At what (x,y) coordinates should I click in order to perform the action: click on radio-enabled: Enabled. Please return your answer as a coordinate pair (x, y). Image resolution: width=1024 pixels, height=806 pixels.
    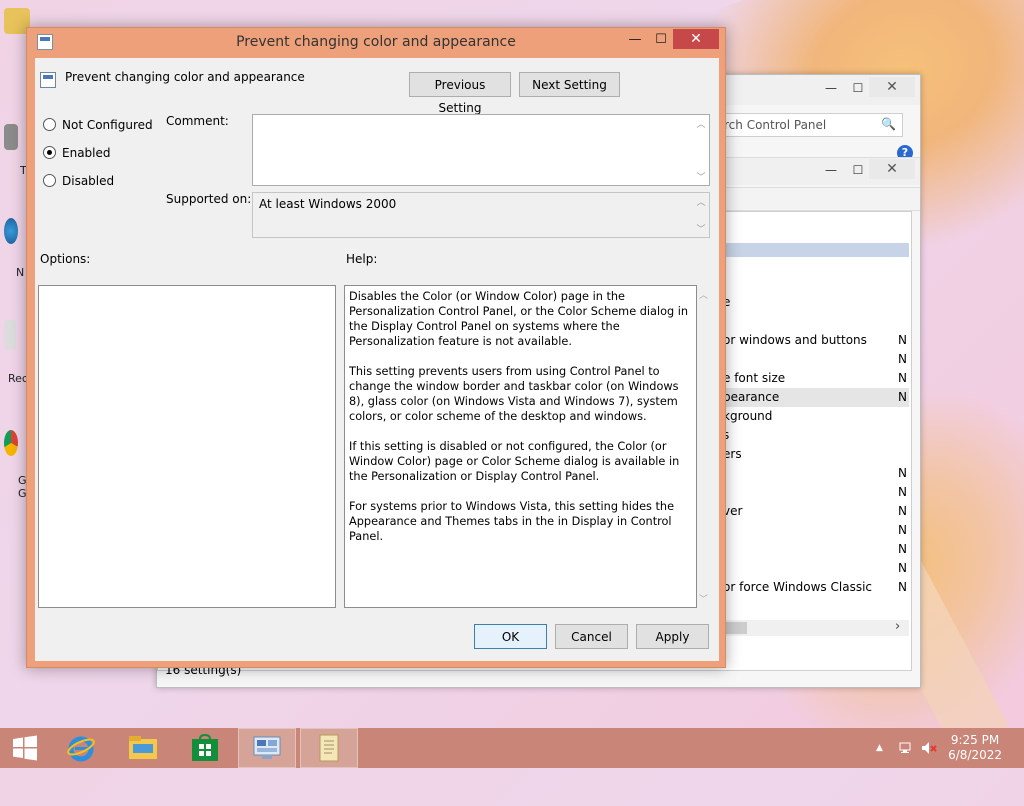
    Looking at the image, I should click on (77, 153).